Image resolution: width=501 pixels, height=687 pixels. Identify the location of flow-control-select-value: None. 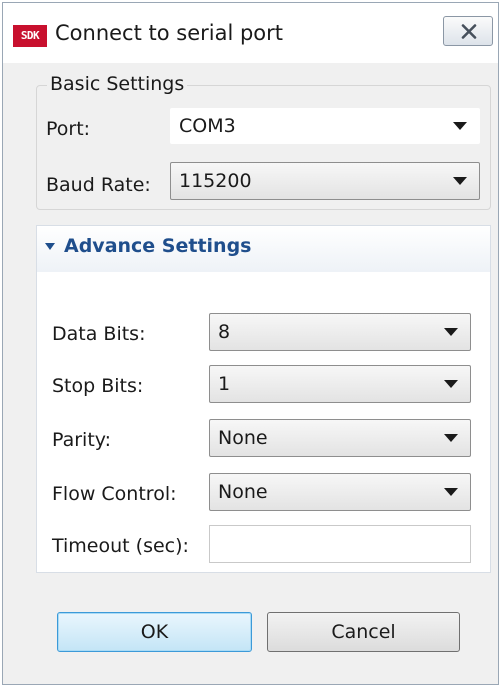
(243, 492).